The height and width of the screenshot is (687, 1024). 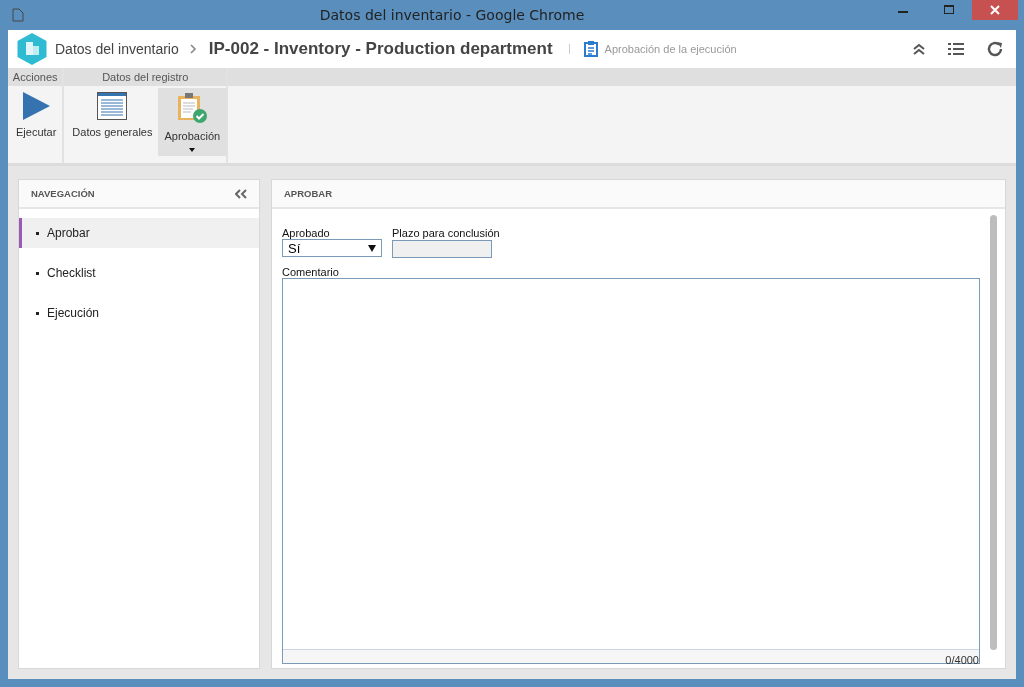 What do you see at coordinates (192, 108) in the screenshot?
I see `clipboard-check-icon` at bounding box center [192, 108].